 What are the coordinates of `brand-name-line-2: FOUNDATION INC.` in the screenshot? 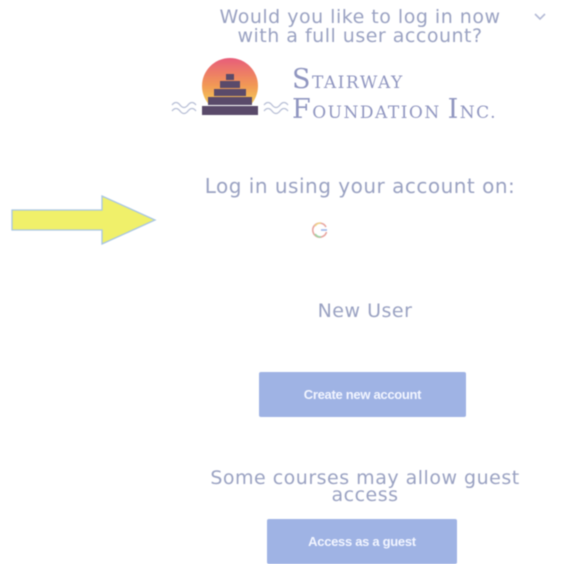 It's located at (394, 109).